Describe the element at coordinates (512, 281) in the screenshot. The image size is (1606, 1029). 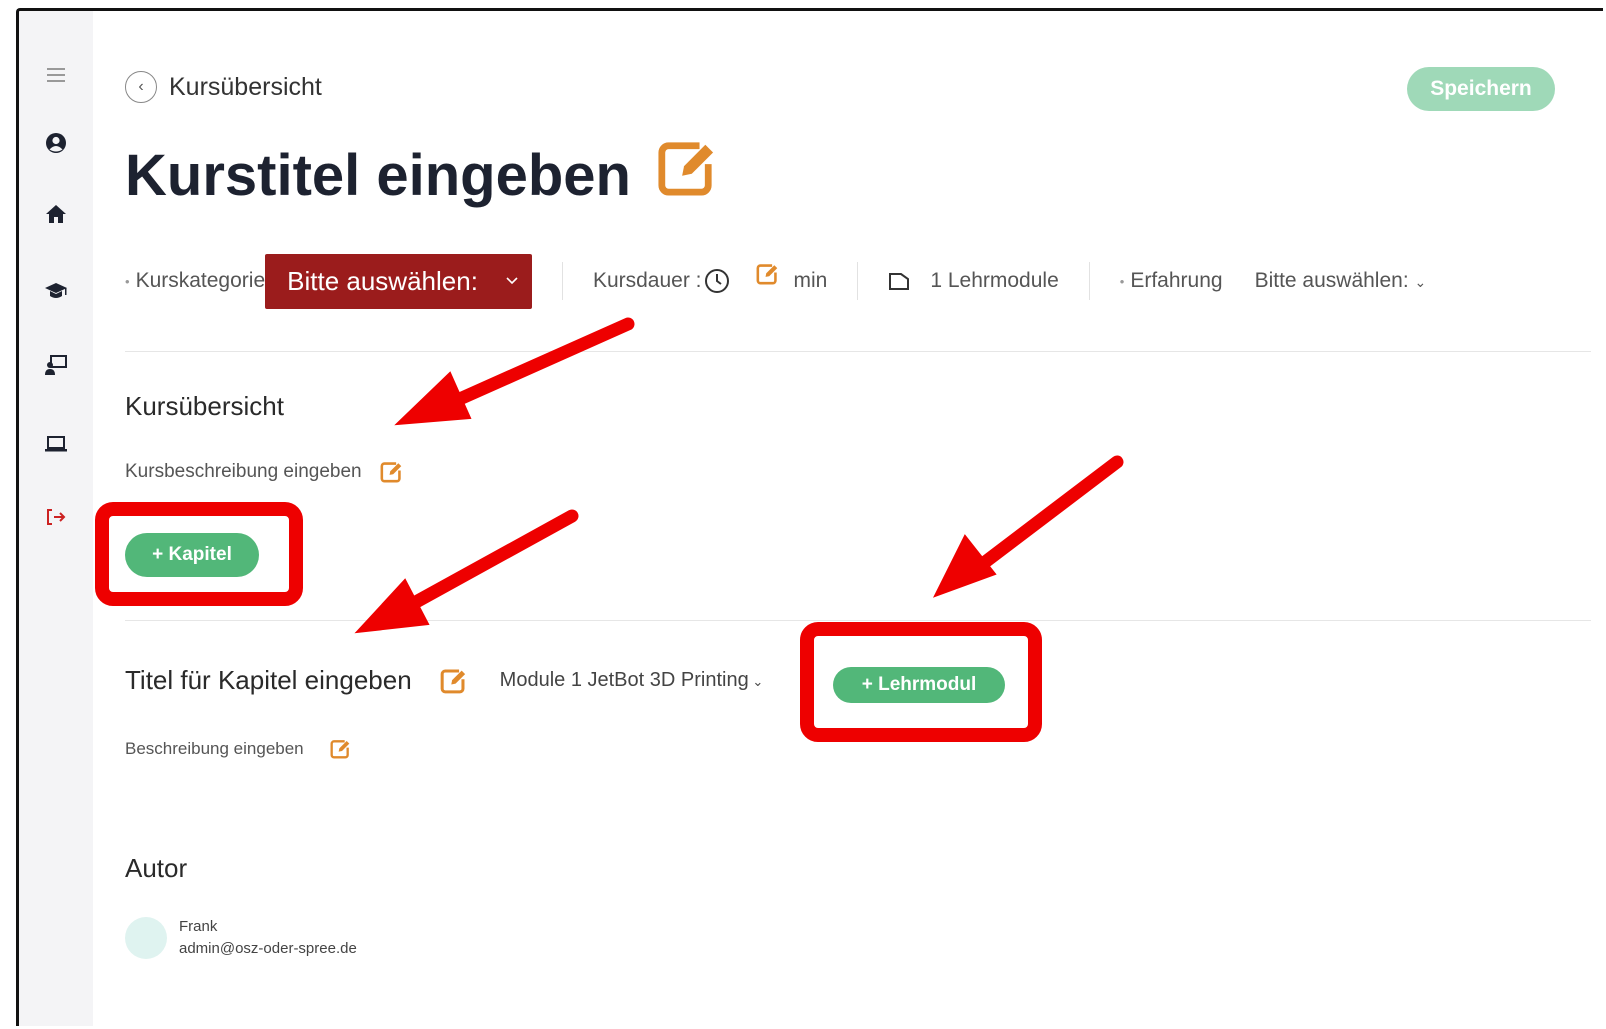
I see `chevron-down-icon` at that location.